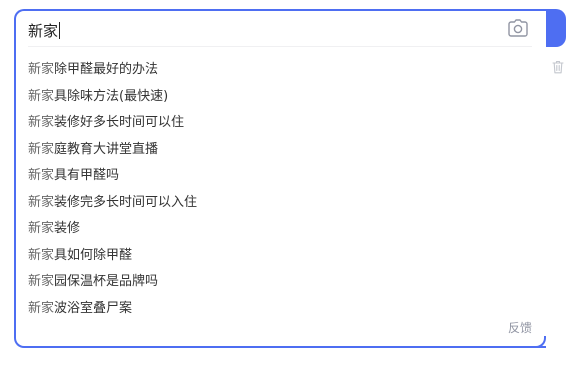 This screenshot has width=566, height=365. What do you see at coordinates (556, 28) in the screenshot?
I see `search-button` at bounding box center [556, 28].